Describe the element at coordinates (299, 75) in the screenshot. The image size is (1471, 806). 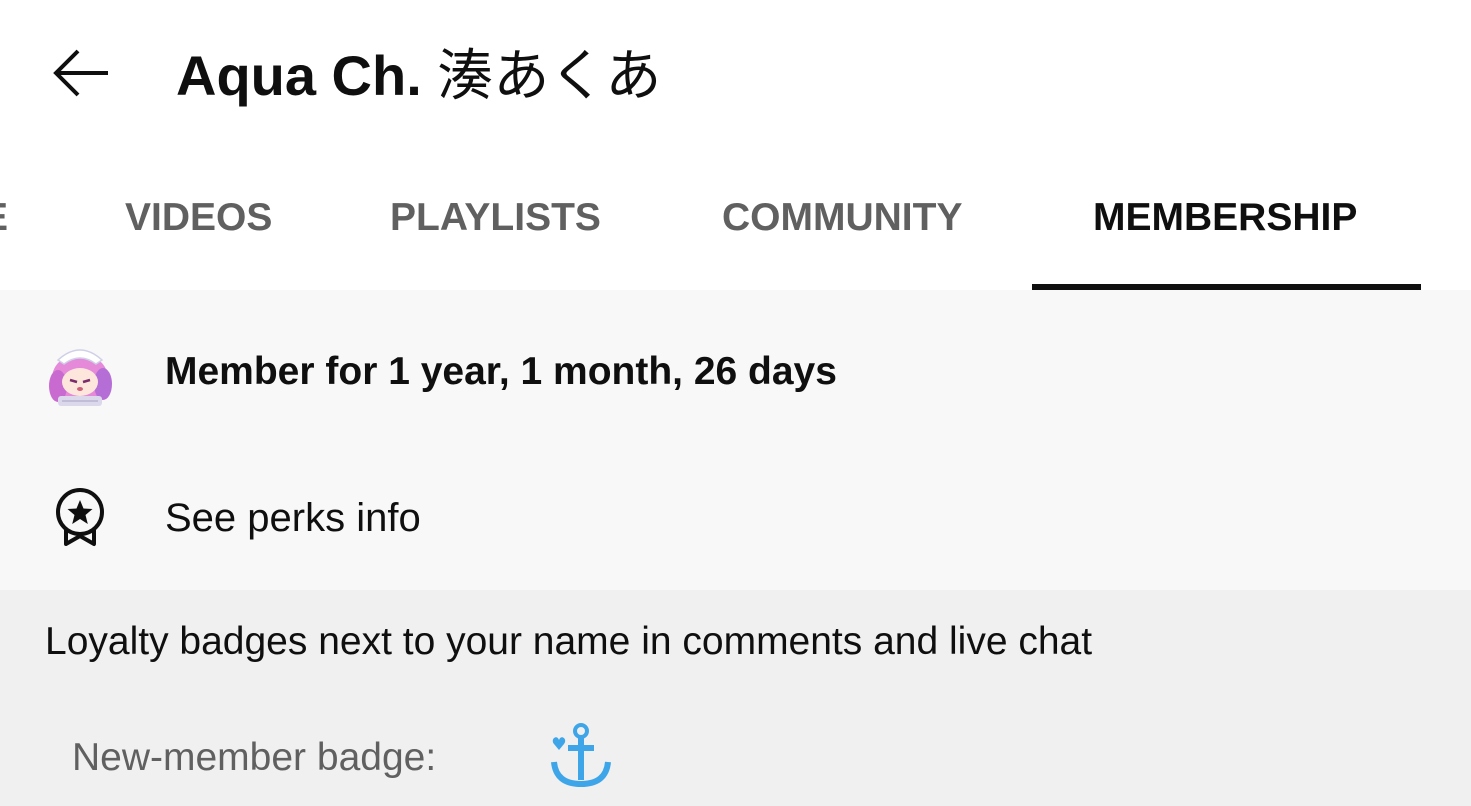
I see `channel-title-latin: Aqua Ch.` at that location.